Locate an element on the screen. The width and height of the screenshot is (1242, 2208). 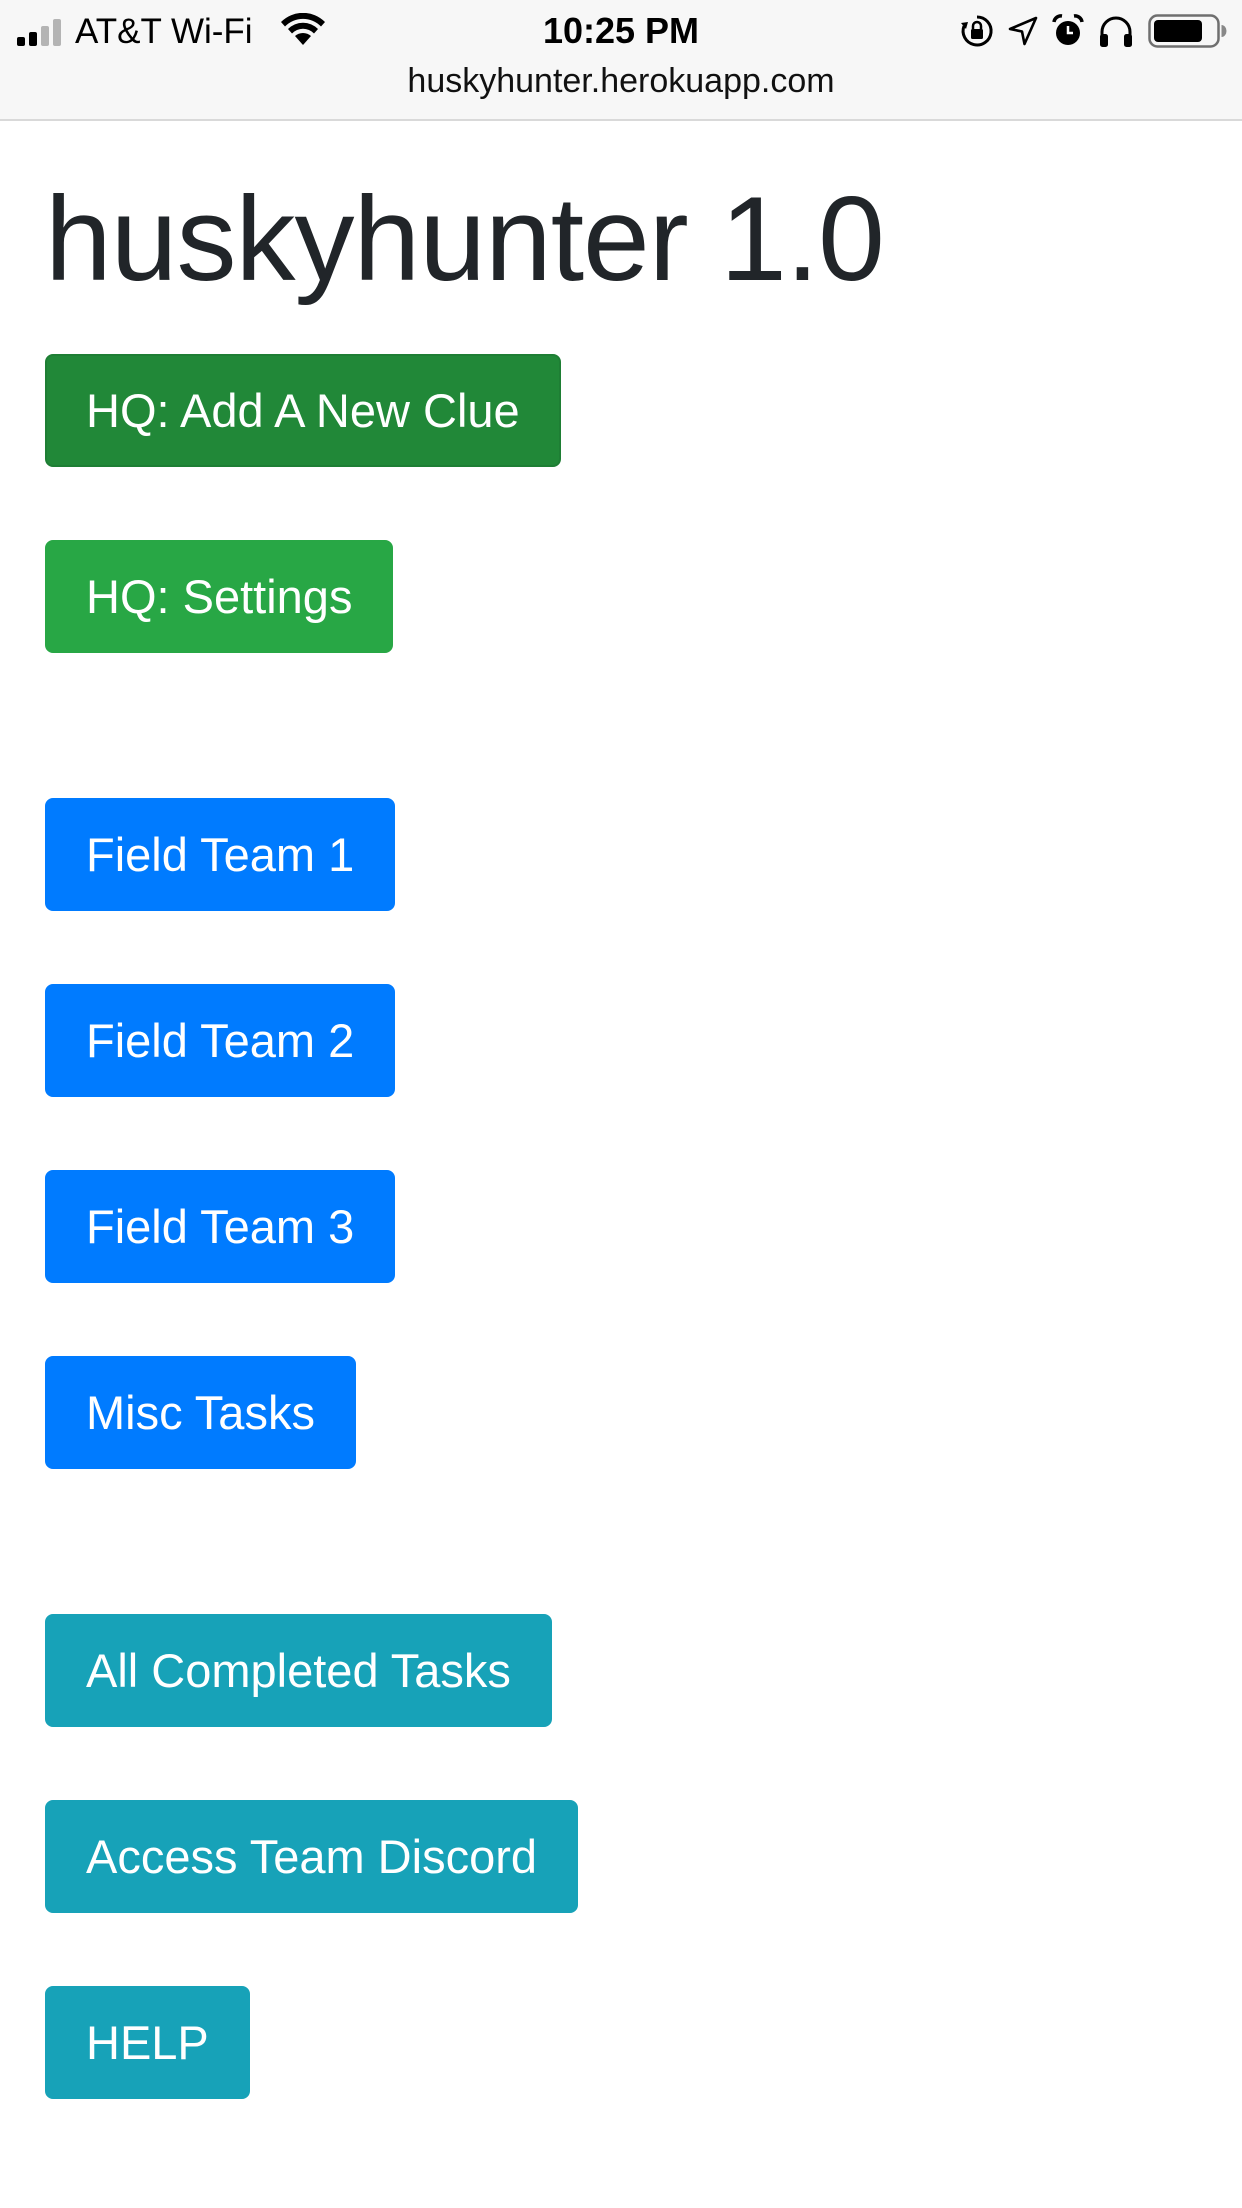
misc-tasks-button: Misc Tasks is located at coordinates (200, 1412).